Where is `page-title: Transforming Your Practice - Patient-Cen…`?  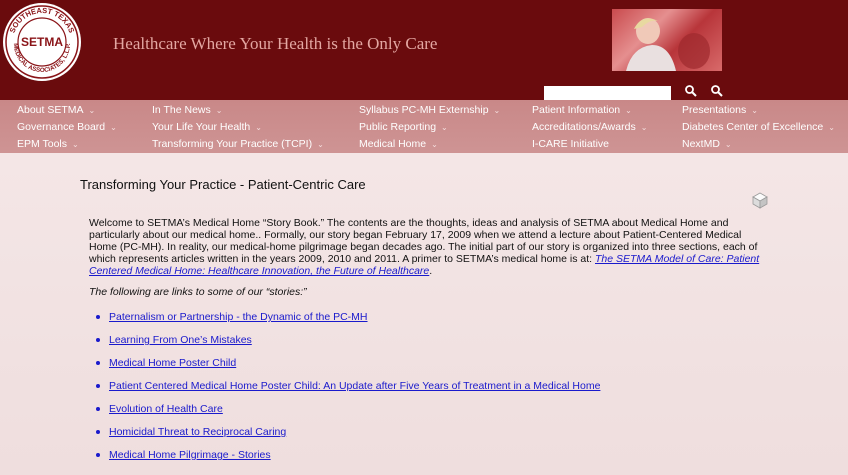 page-title: Transforming Your Practice - Patient-Cen… is located at coordinates (223, 184).